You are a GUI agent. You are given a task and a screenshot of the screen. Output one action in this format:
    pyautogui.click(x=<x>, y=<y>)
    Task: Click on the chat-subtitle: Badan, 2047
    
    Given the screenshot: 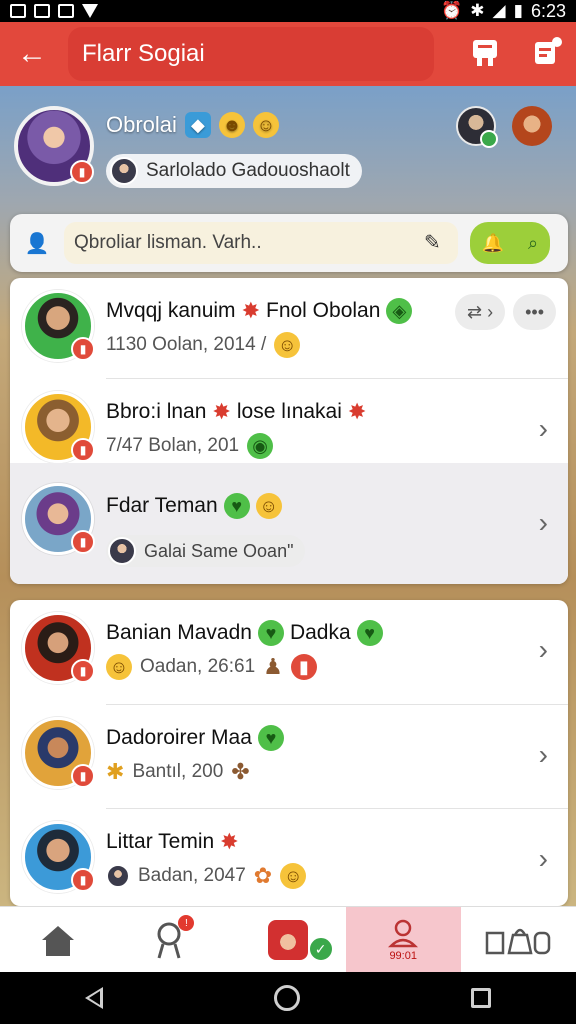 What is the action you would take?
    pyautogui.click(x=192, y=875)
    